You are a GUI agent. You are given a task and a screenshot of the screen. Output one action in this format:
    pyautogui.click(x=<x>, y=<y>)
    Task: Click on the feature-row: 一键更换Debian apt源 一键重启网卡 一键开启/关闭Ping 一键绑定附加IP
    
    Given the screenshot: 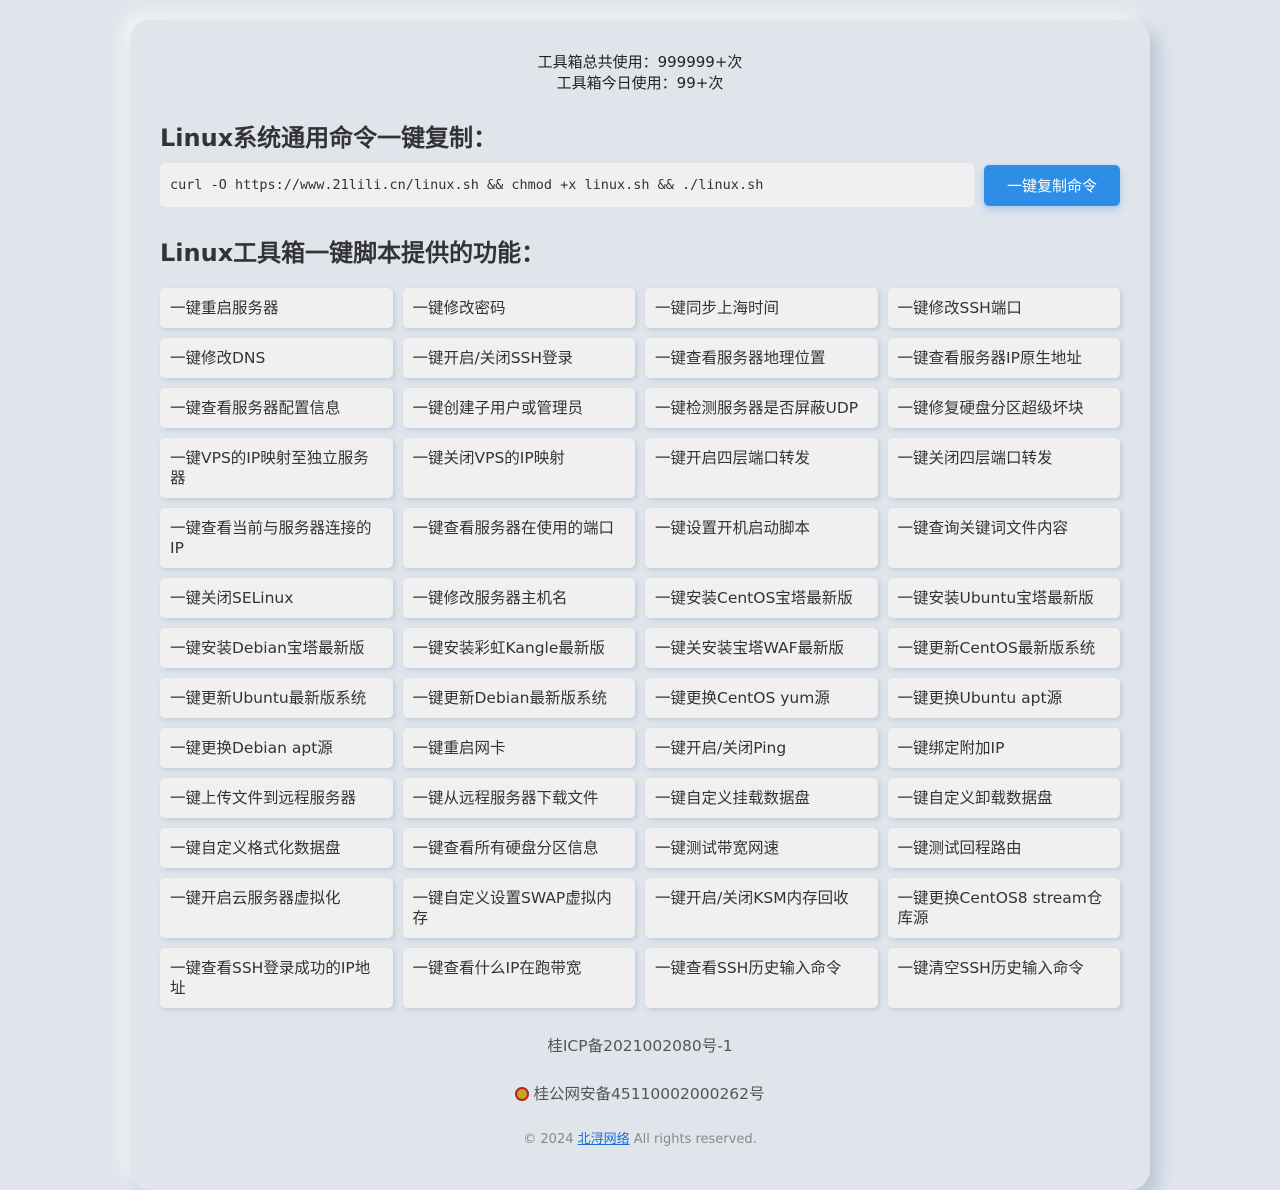 What is the action you would take?
    pyautogui.click(x=640, y=748)
    